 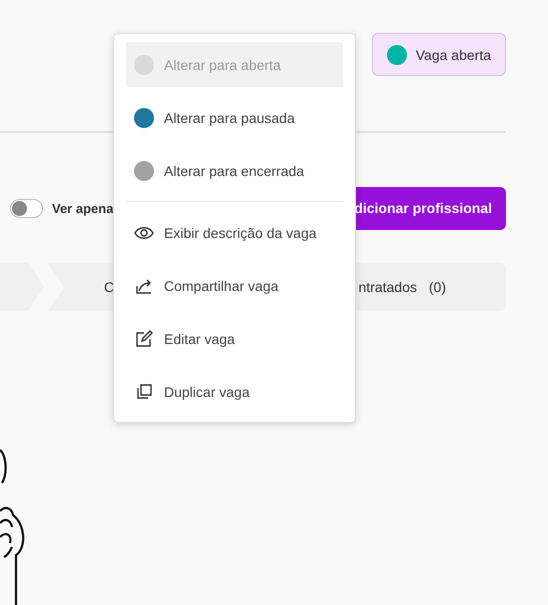 I want to click on menu-item: Duplicar vaga, so click(x=234, y=391).